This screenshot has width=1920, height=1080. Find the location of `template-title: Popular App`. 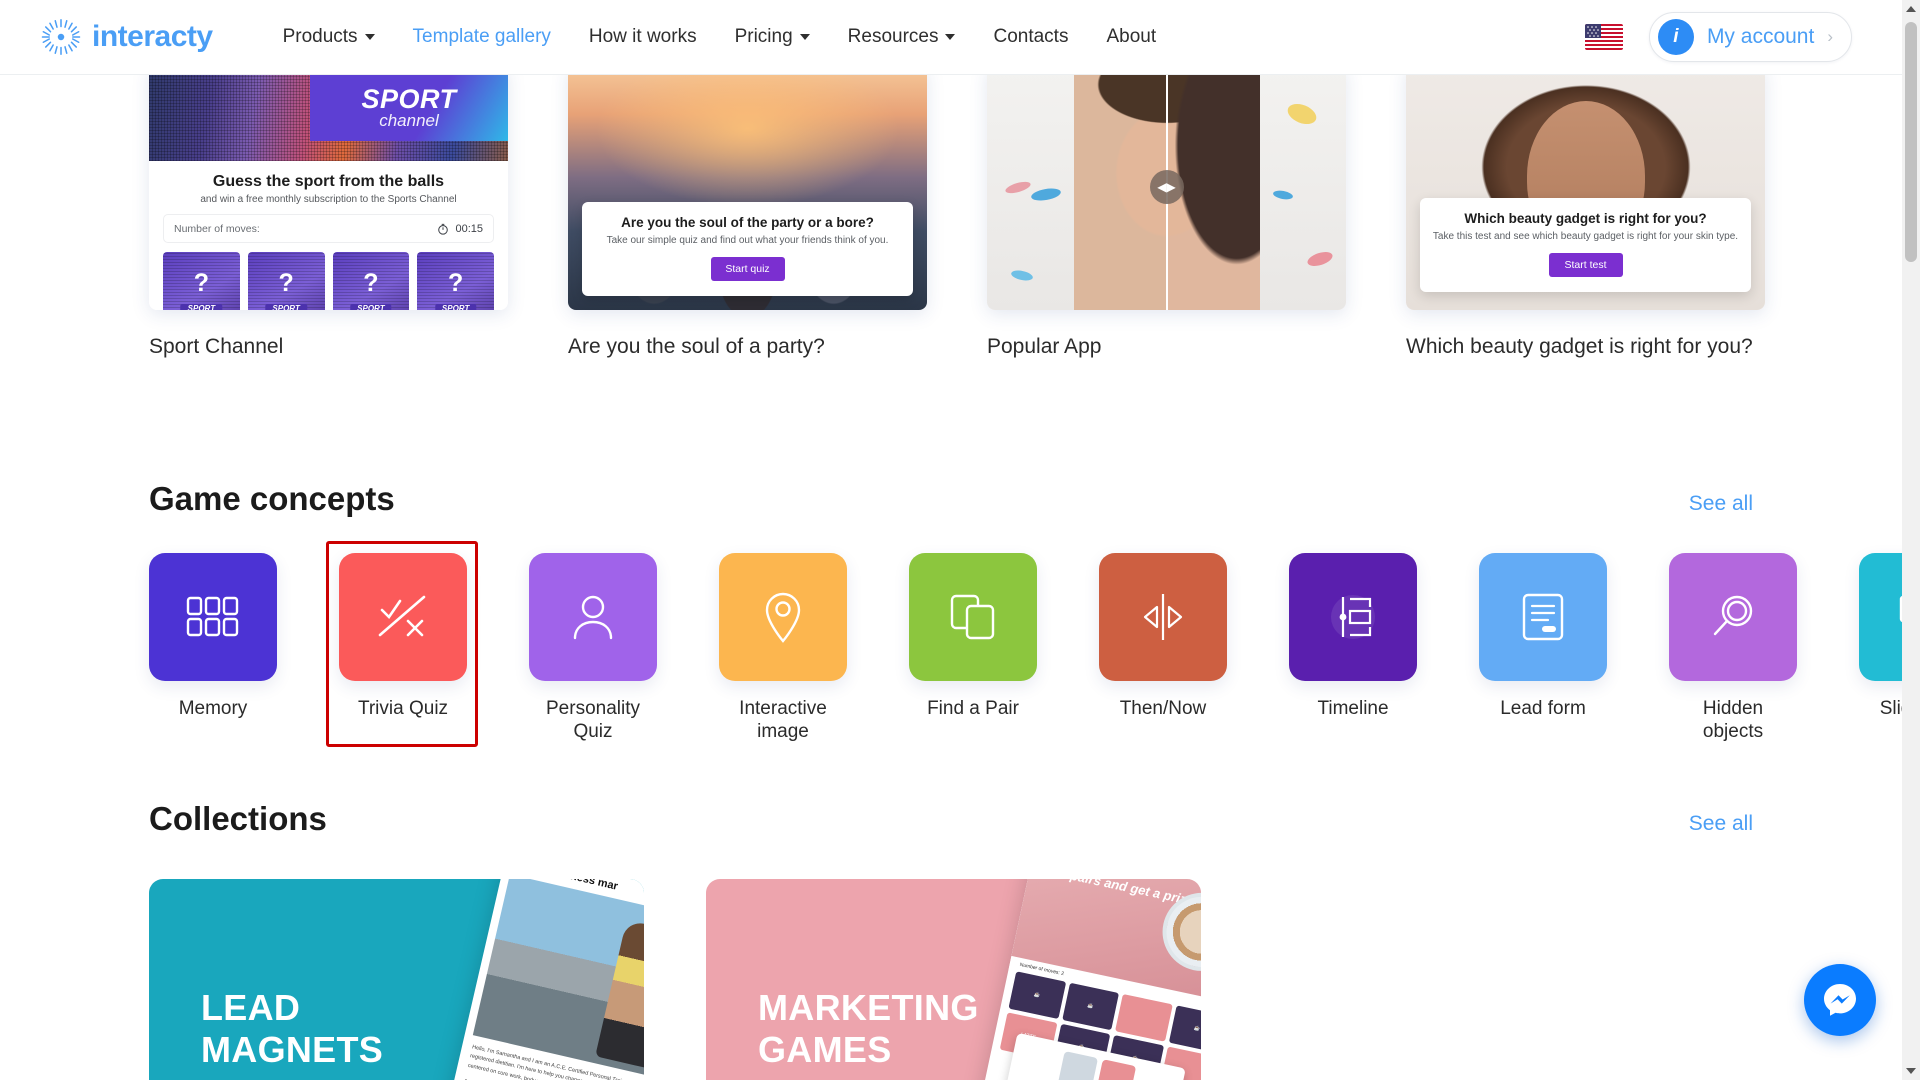

template-title: Popular App is located at coordinates (1044, 346).